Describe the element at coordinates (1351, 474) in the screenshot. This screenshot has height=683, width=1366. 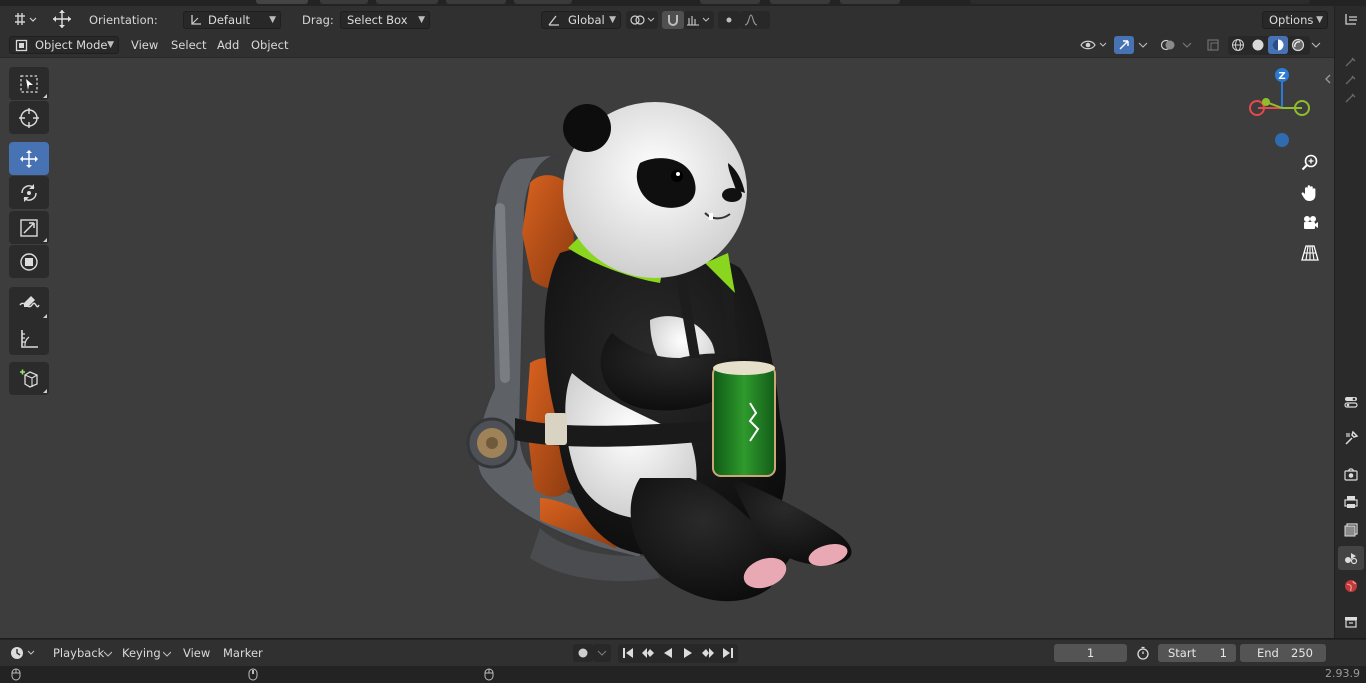
I see `tab-render` at that location.